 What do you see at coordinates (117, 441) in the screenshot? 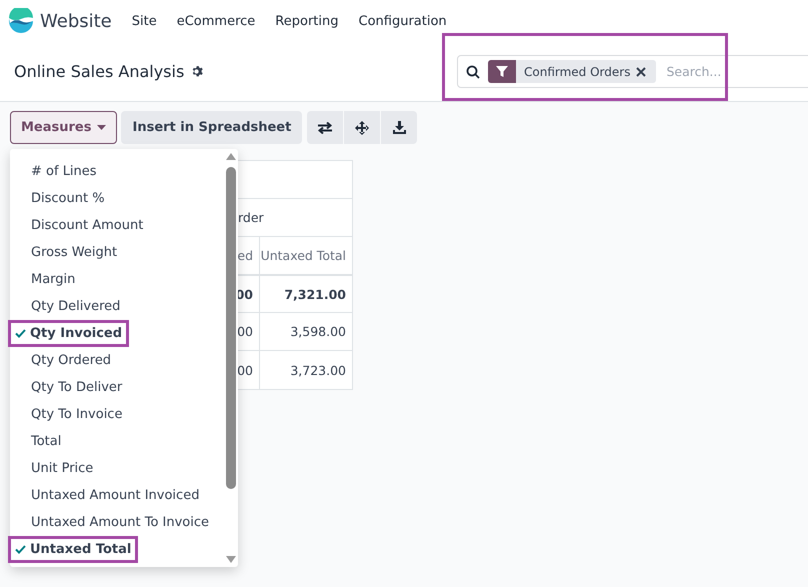
I see `menu-option: Total` at bounding box center [117, 441].